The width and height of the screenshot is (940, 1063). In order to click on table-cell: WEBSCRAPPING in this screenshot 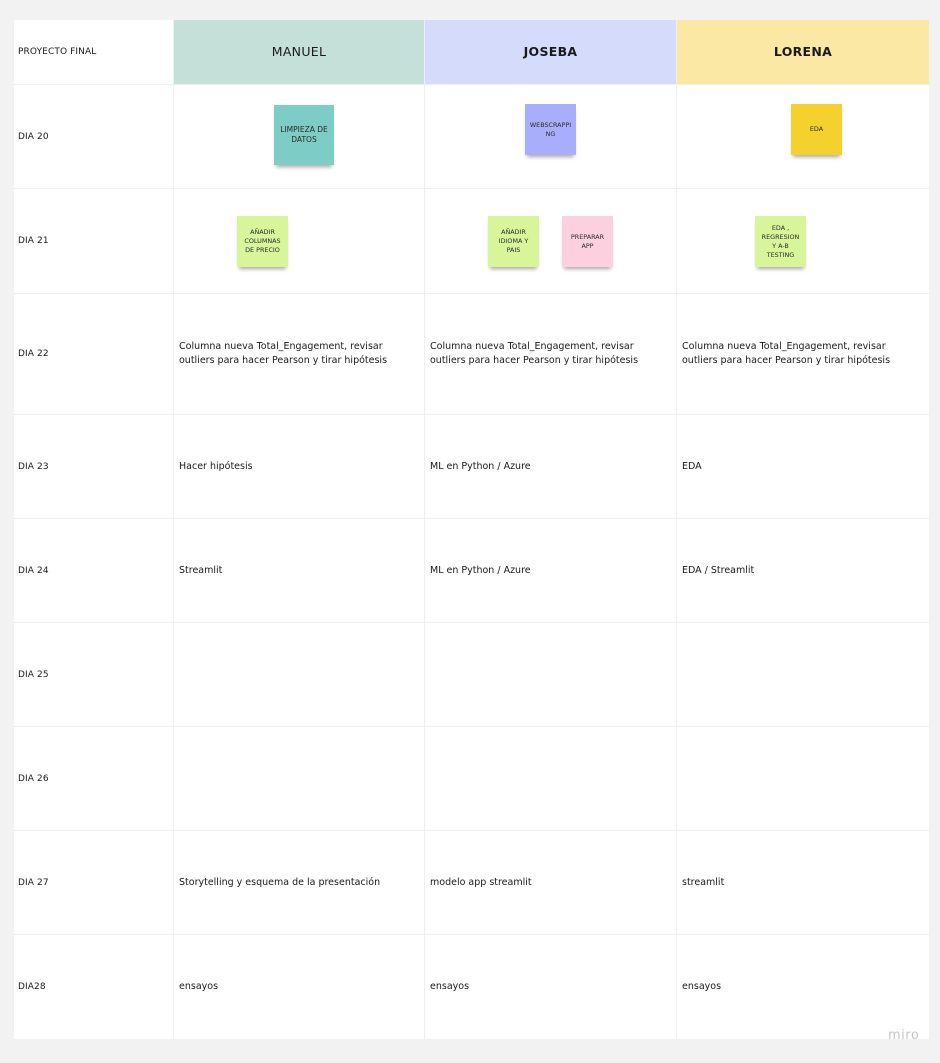, I will do `click(551, 137)`.